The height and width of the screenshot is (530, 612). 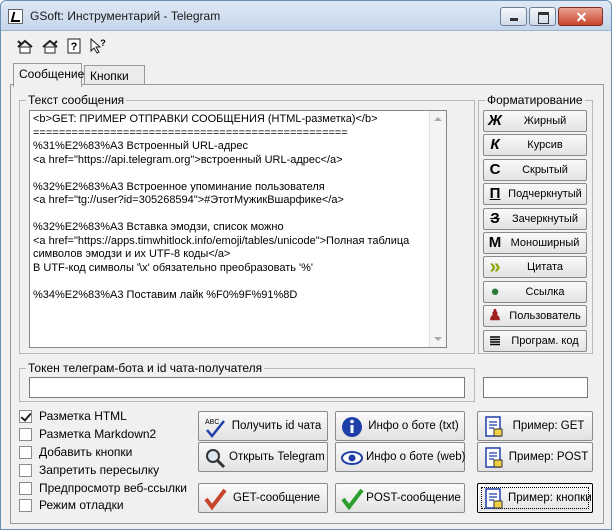 I want to click on toolbar: ? ?, so click(x=306, y=45).